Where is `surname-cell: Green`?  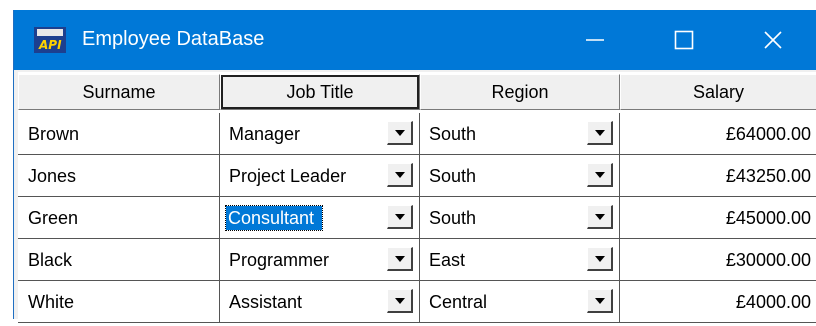 surname-cell: Green is located at coordinates (119, 218).